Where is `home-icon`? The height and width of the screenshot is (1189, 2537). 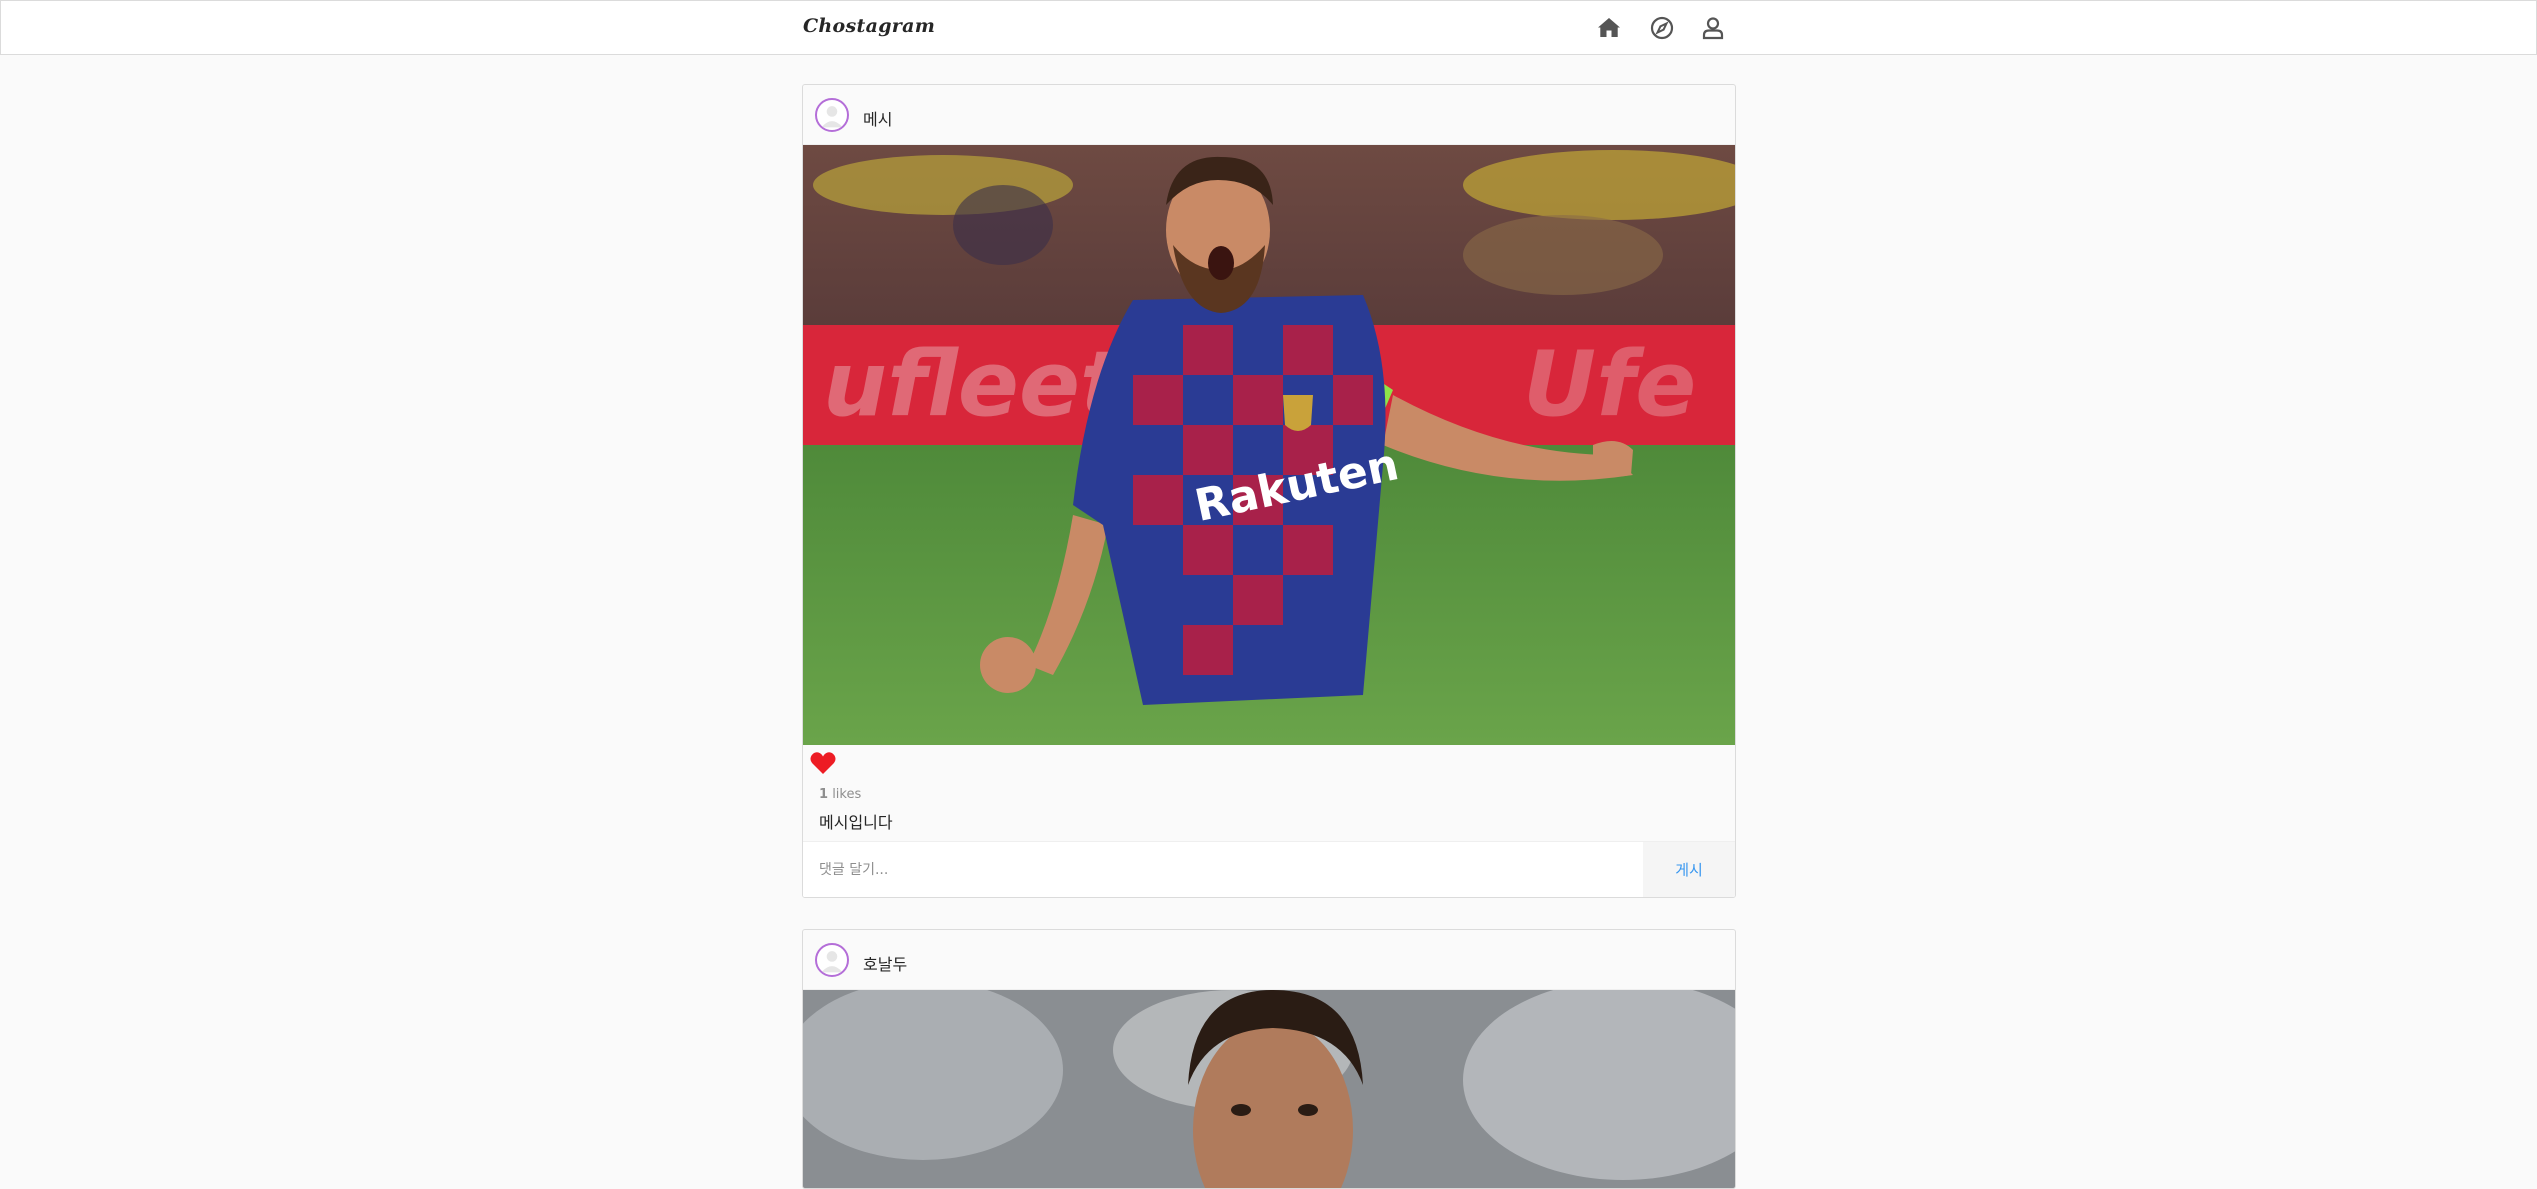 home-icon is located at coordinates (1609, 28).